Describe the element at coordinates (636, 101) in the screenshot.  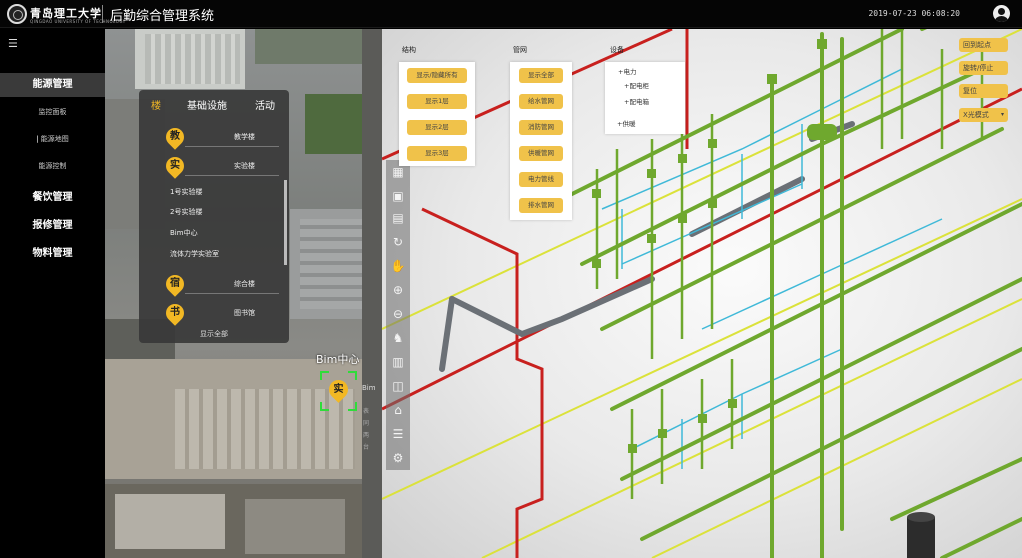
I see `tree-node-distribution-box: +配电箱` at that location.